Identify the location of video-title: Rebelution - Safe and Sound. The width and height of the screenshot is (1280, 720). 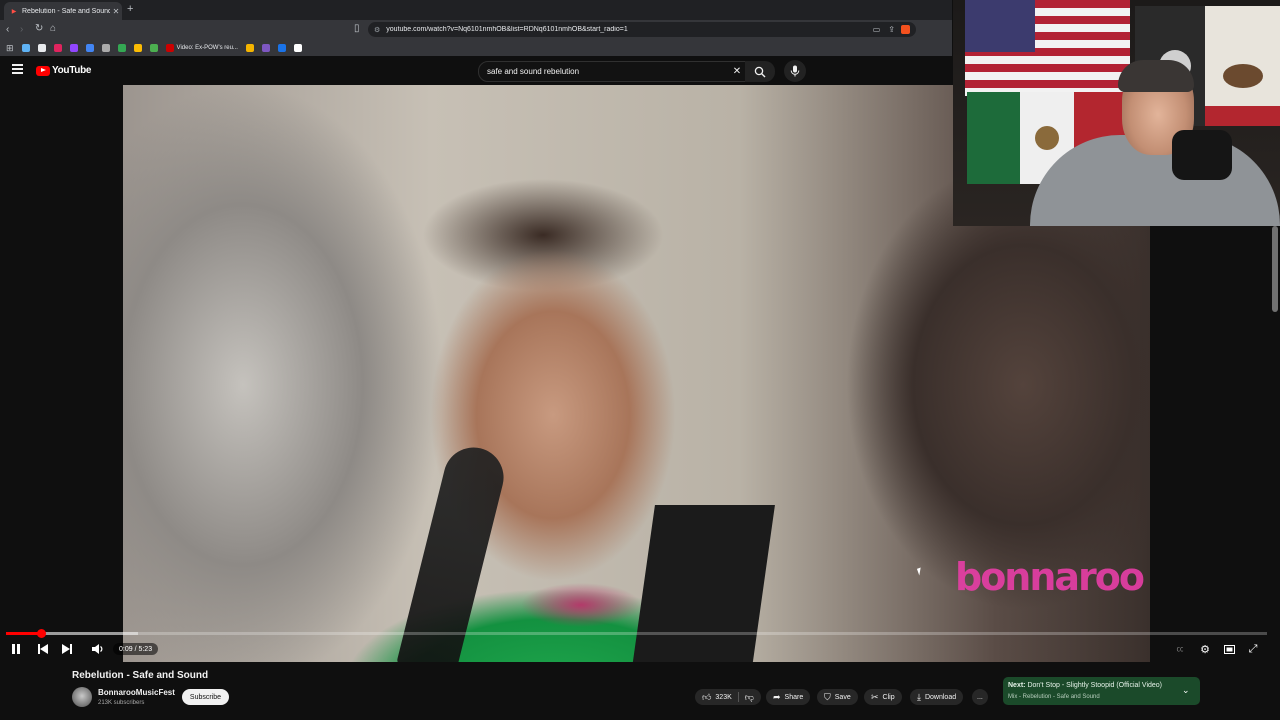
(140, 675).